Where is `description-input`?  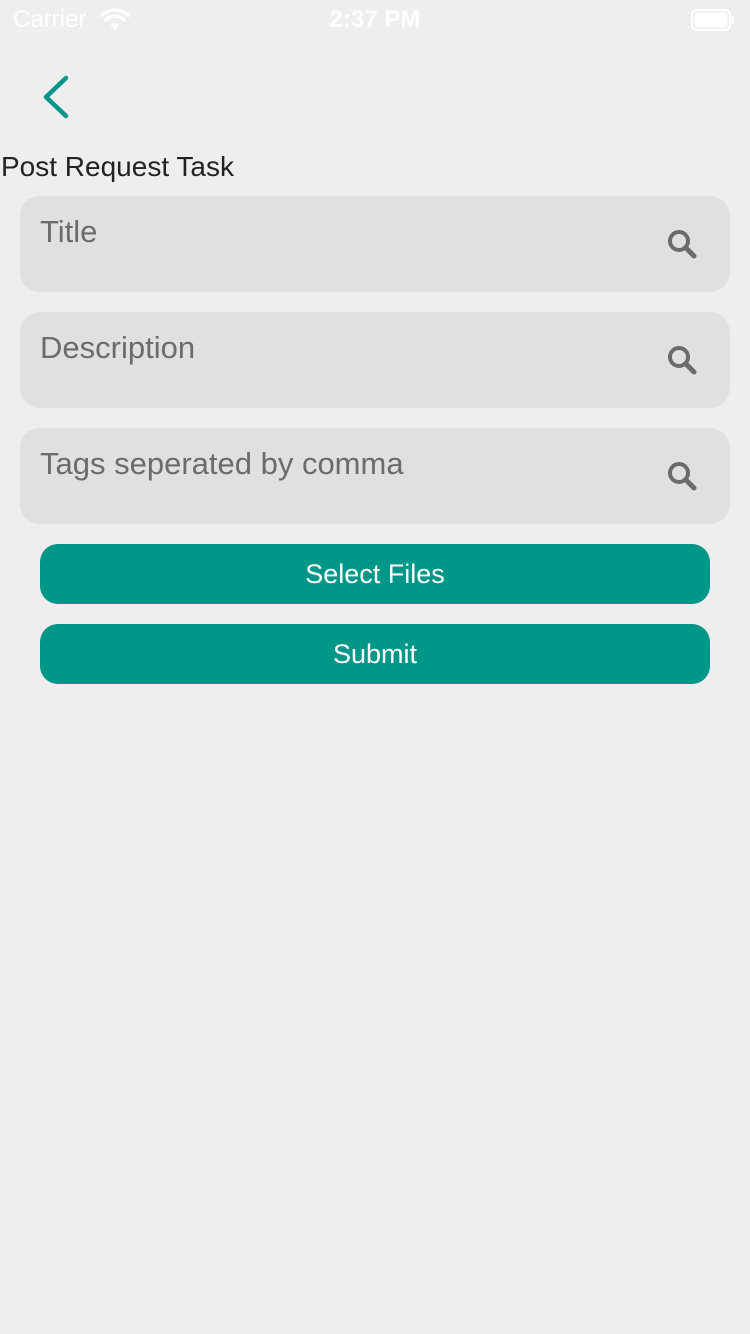 description-input is located at coordinates (340, 348).